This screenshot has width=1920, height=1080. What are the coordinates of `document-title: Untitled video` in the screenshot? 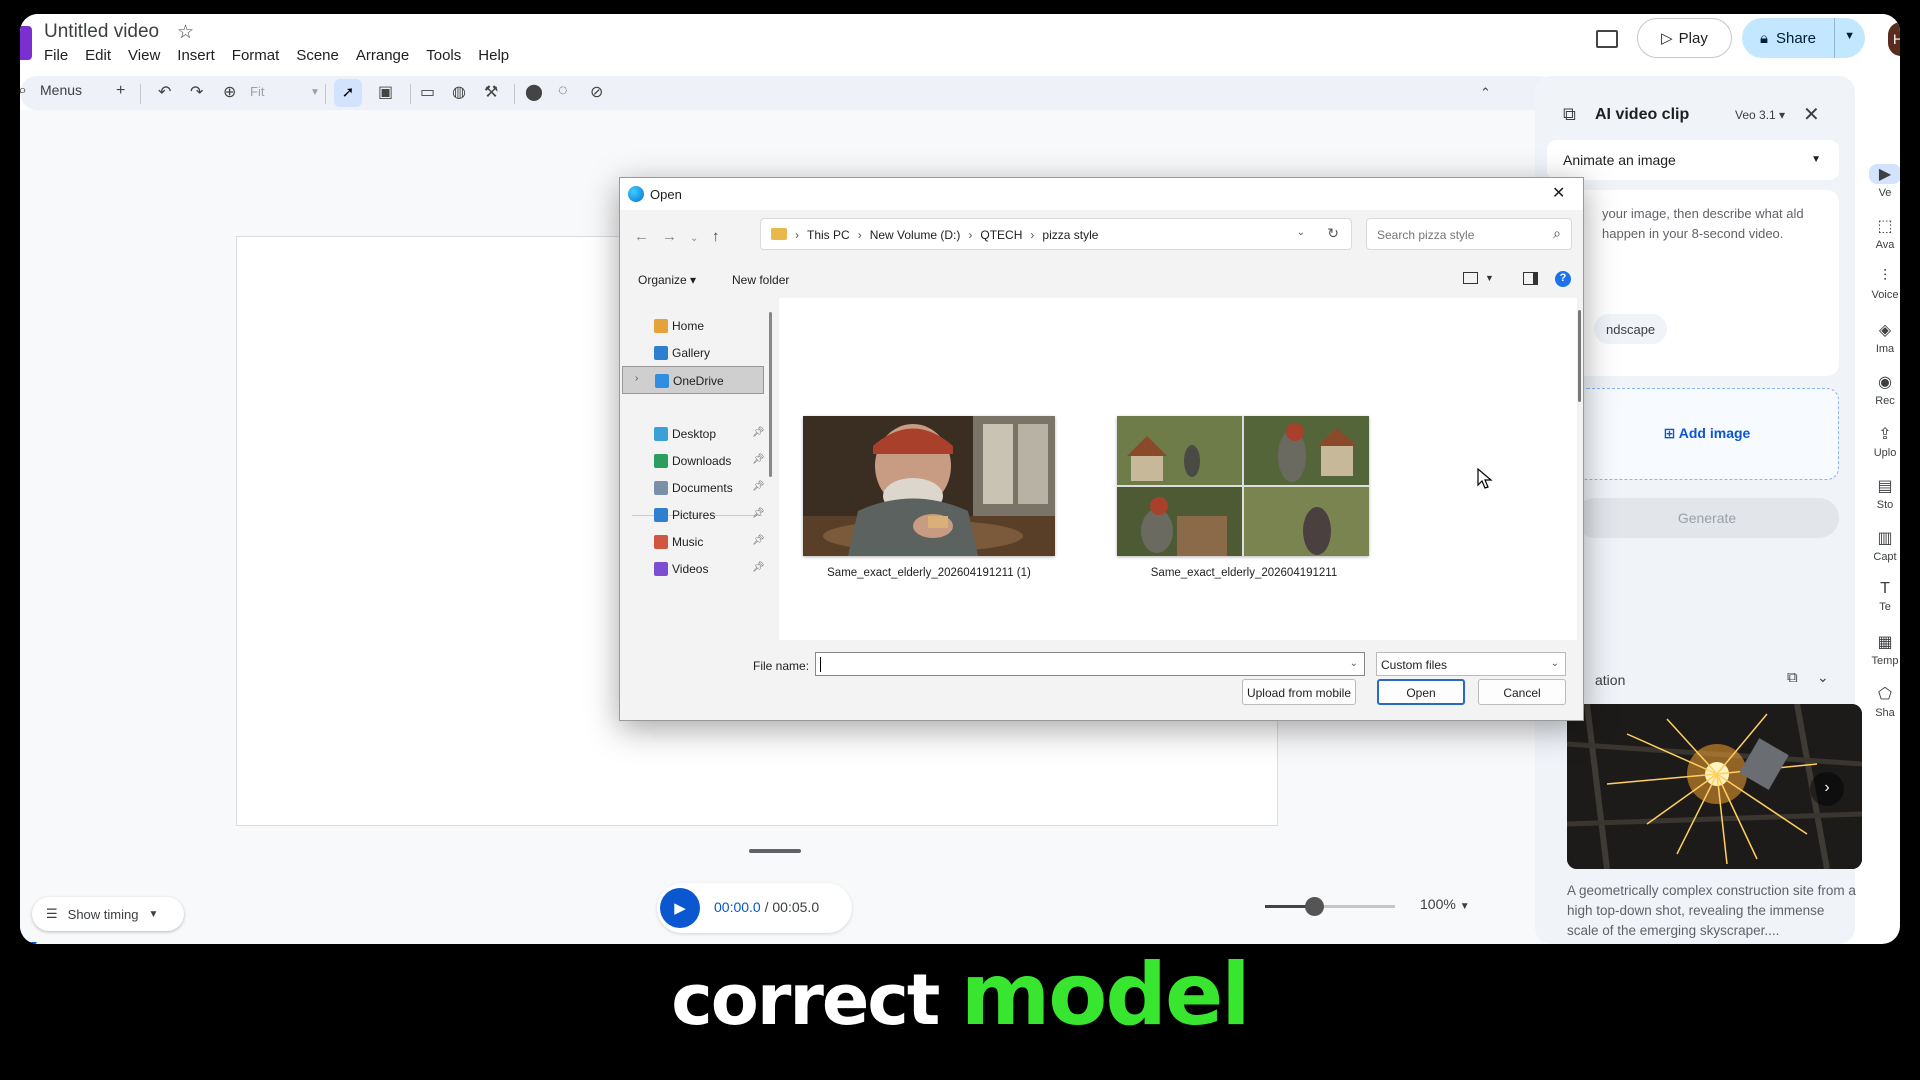 It's located at (101, 32).